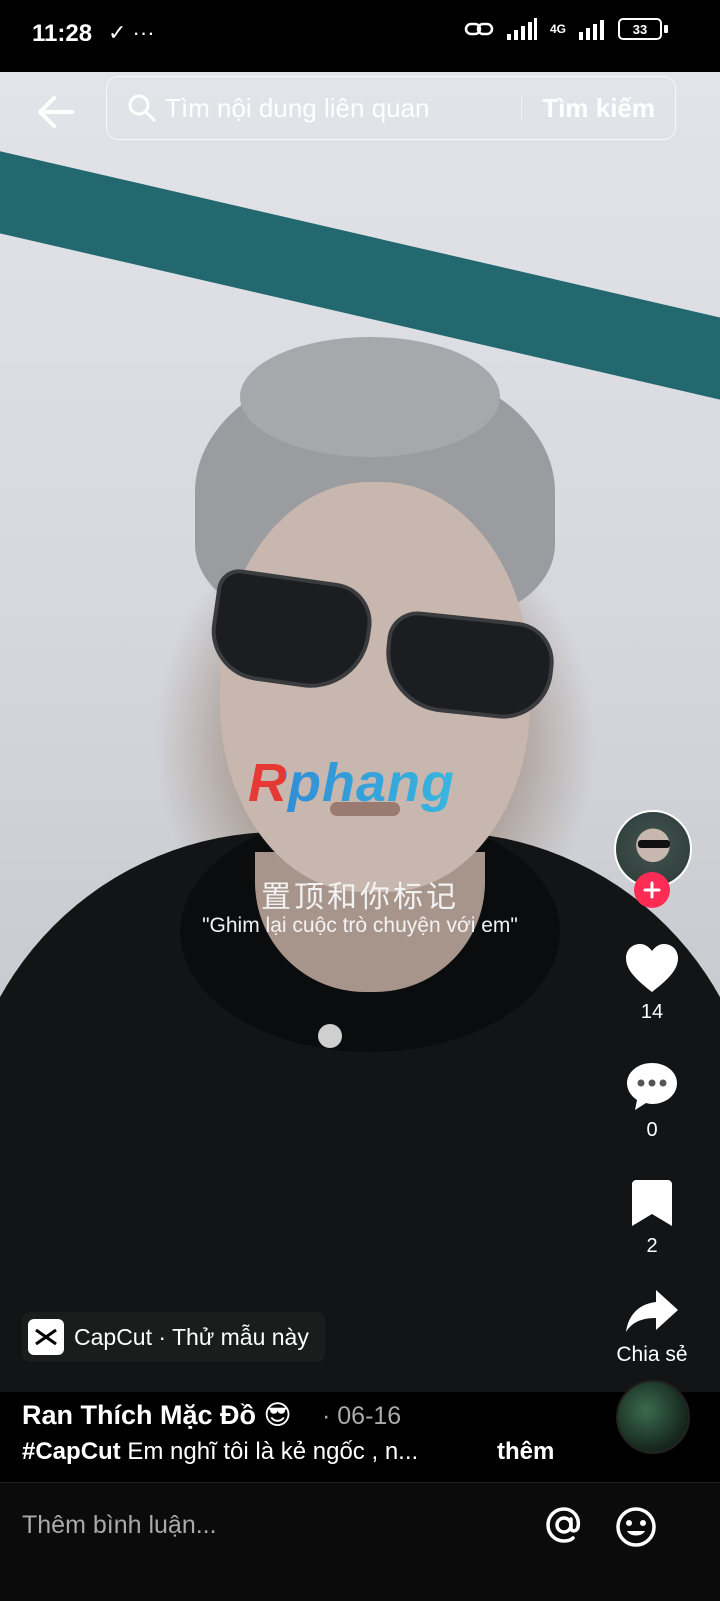 This screenshot has width=720, height=1601. I want to click on post-date: · 06-16, so click(362, 1416).